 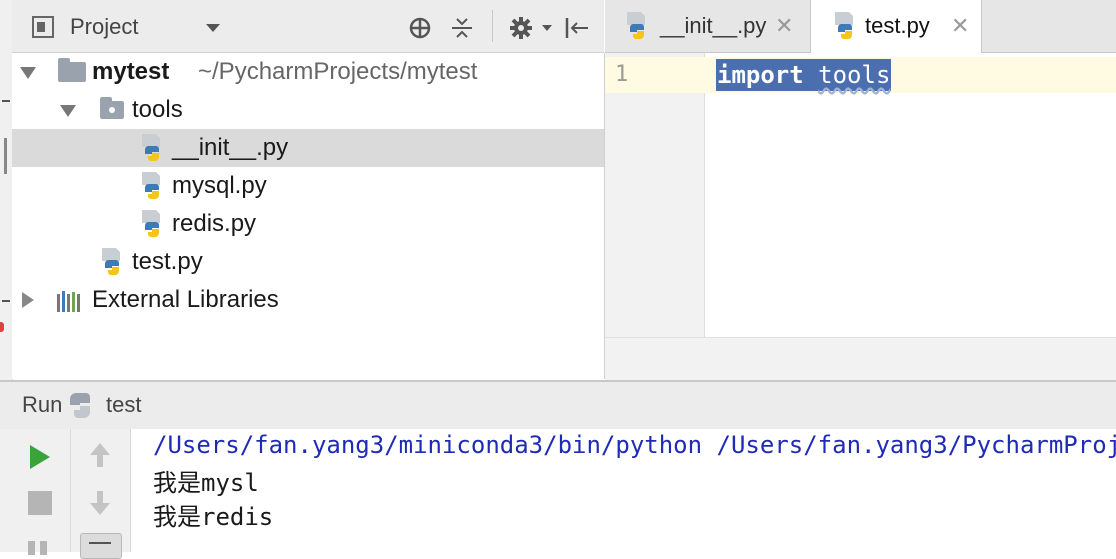 I want to click on expand-chevron-right-icon, so click(x=28, y=300).